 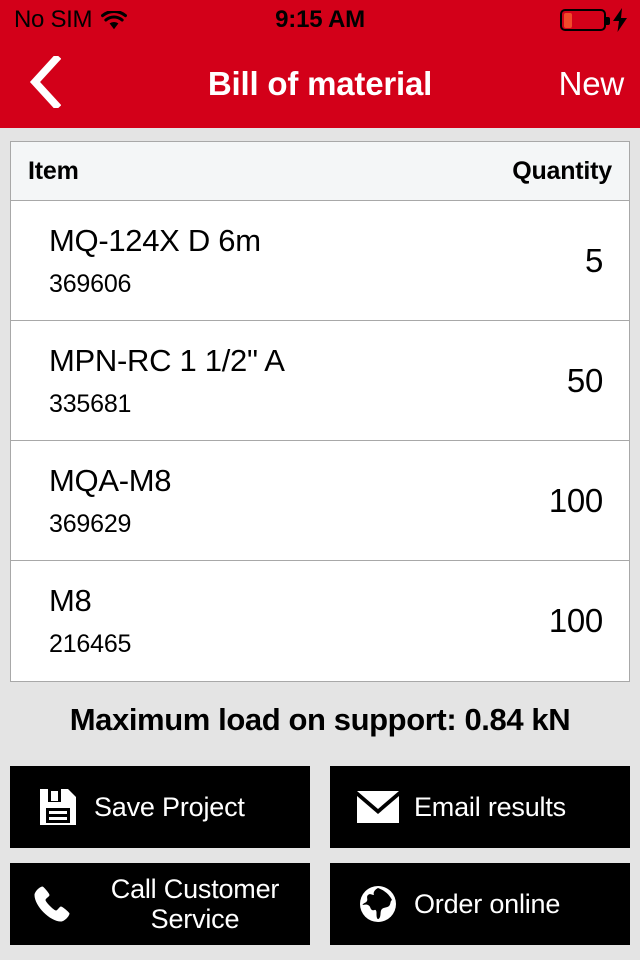 What do you see at coordinates (247, 381) in the screenshot?
I see `item-cell: MPN-RC 1 1/2" A 335681` at bounding box center [247, 381].